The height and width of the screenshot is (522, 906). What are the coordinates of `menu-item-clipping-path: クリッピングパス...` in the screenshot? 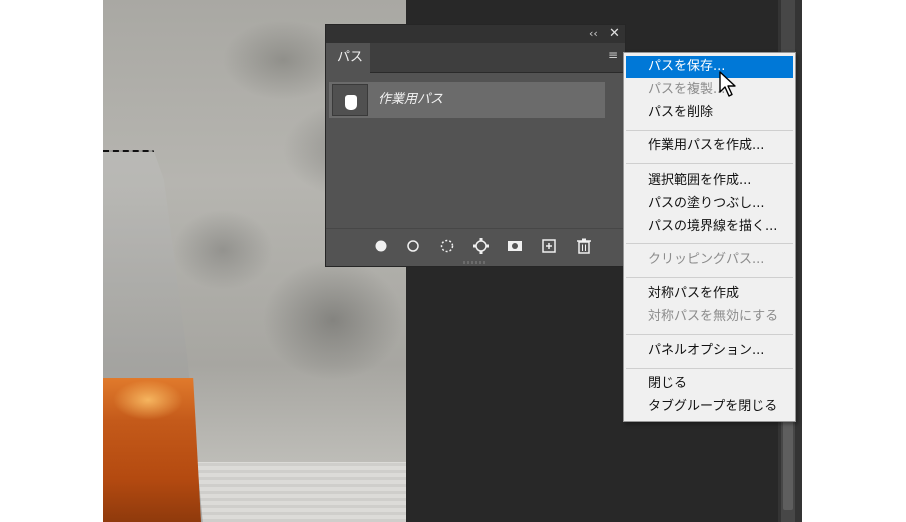 It's located at (709, 260).